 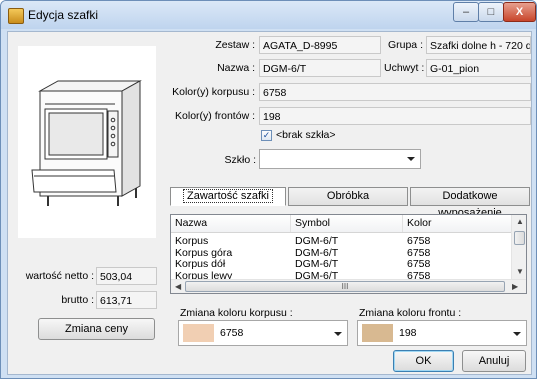 What do you see at coordinates (320, 45) in the screenshot?
I see `zestaw-field: AGATA_D-8995` at bounding box center [320, 45].